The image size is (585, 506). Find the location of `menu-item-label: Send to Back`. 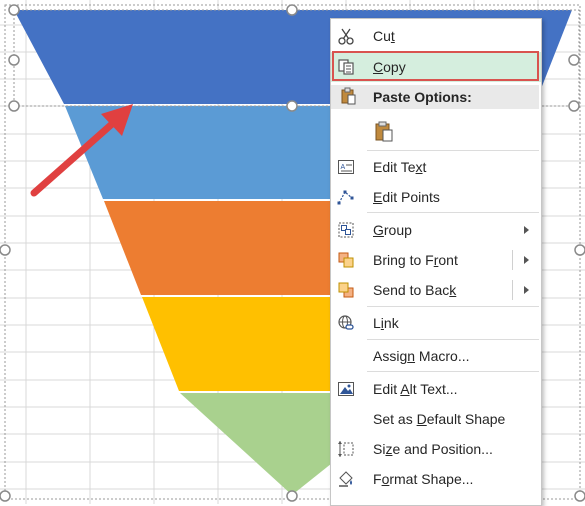

menu-item-label: Send to Back is located at coordinates (415, 290).